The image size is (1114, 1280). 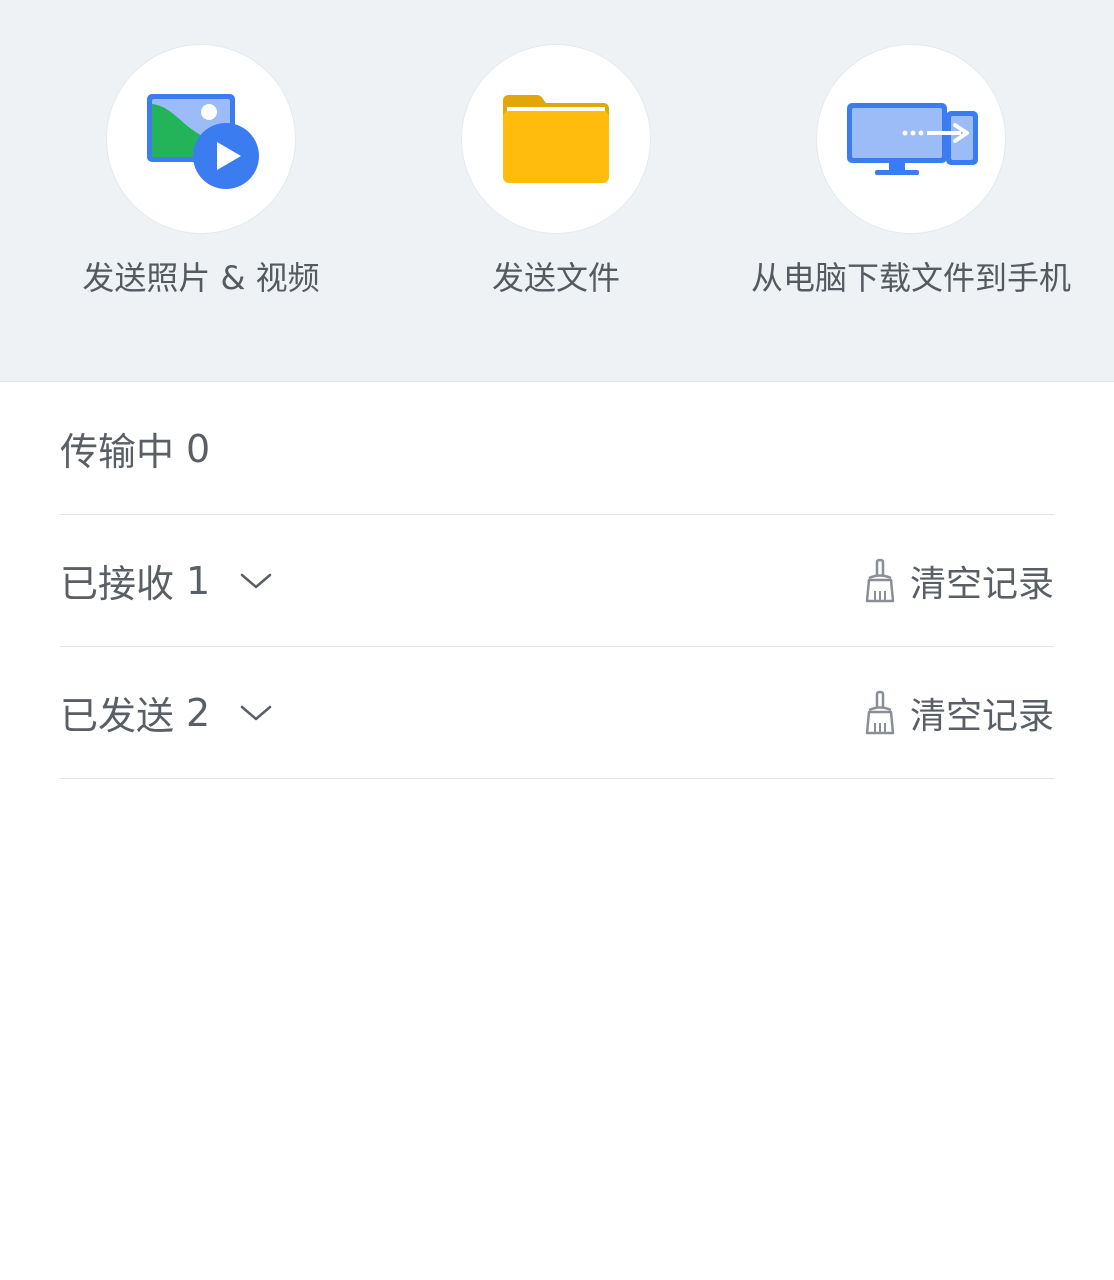 I want to click on sent-count: 2, so click(x=198, y=712).